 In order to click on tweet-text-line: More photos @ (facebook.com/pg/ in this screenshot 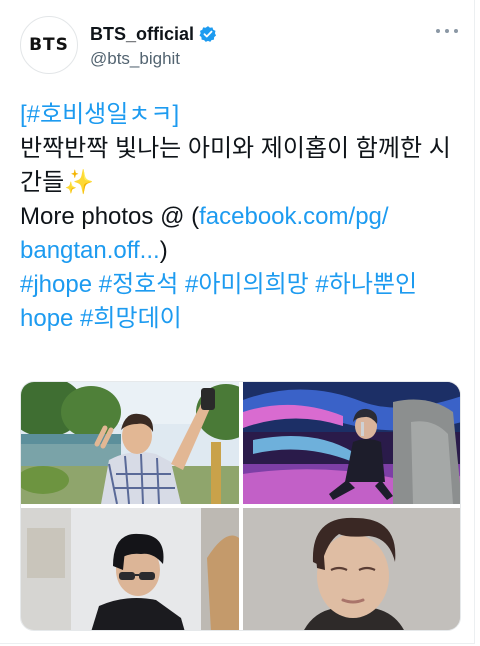, I will do `click(240, 217)`.